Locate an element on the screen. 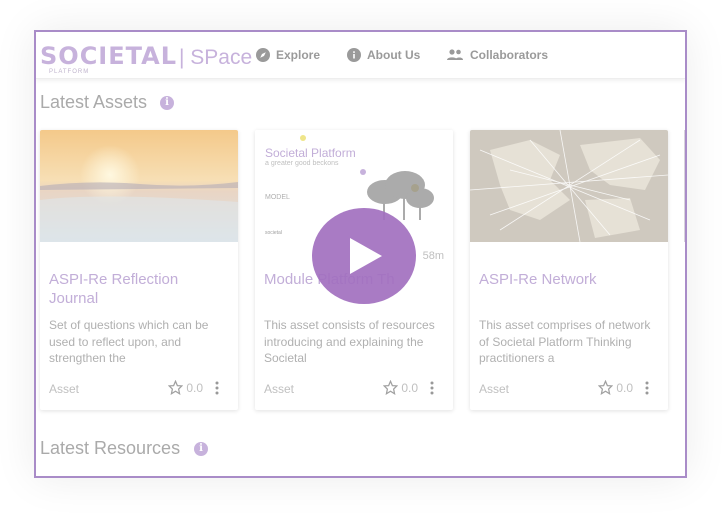 Image resolution: width=723 pixels, height=518 pixels. card-thumbnail-sunset is located at coordinates (139, 186).